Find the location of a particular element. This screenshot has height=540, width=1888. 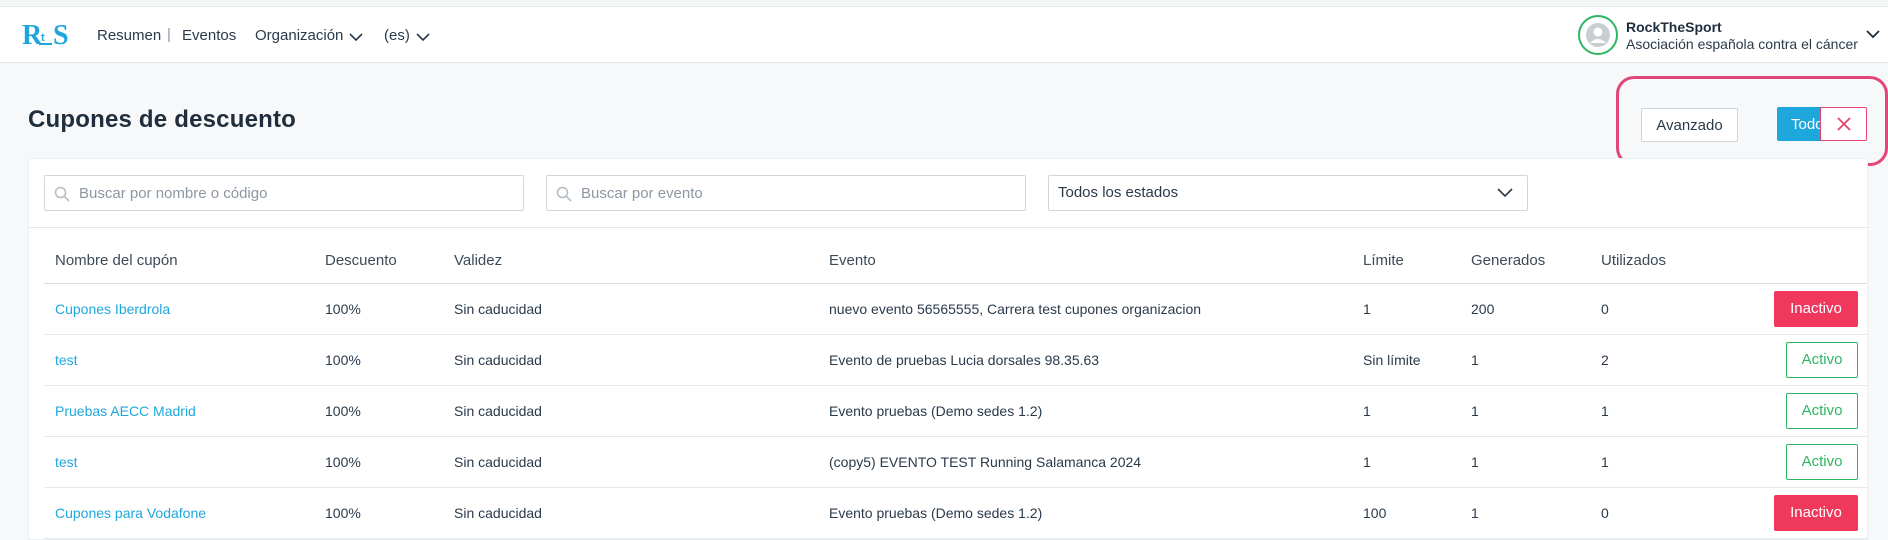

user-name: RockTheSport is located at coordinates (1674, 27).